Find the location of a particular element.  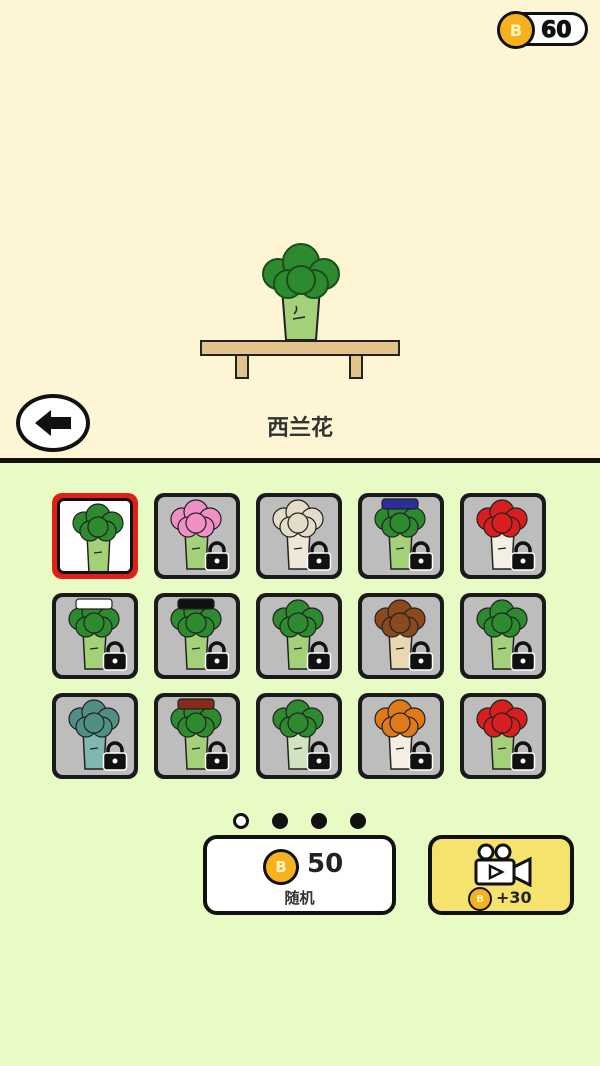

watch-video-button: B +30 is located at coordinates (501, 875).